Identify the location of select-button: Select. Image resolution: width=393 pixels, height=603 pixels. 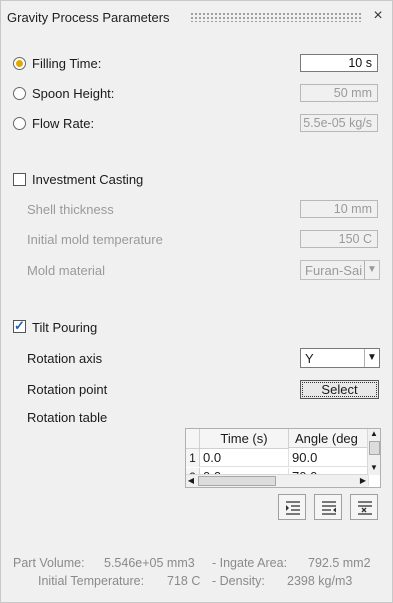
(339, 389).